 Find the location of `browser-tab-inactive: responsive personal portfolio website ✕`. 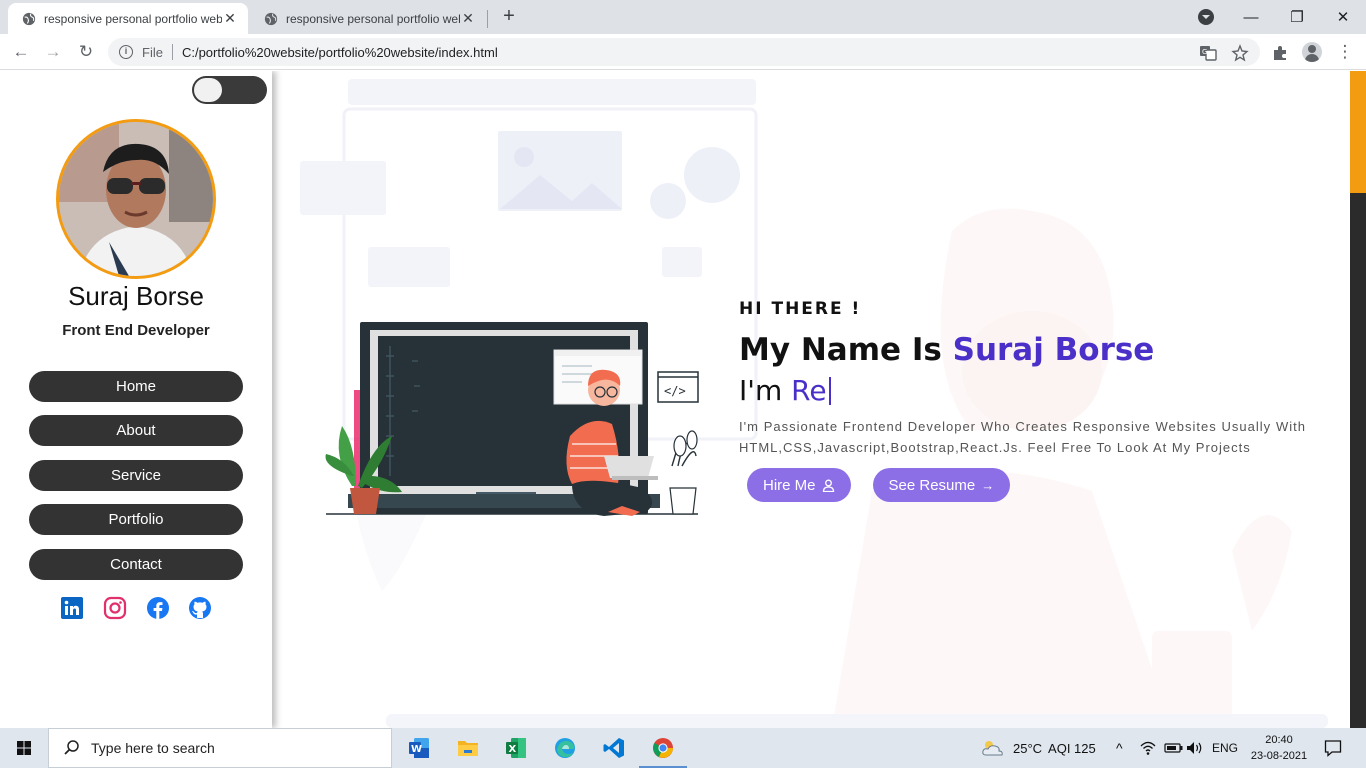

browser-tab-inactive: responsive personal portfolio website ✕ is located at coordinates (368, 18).